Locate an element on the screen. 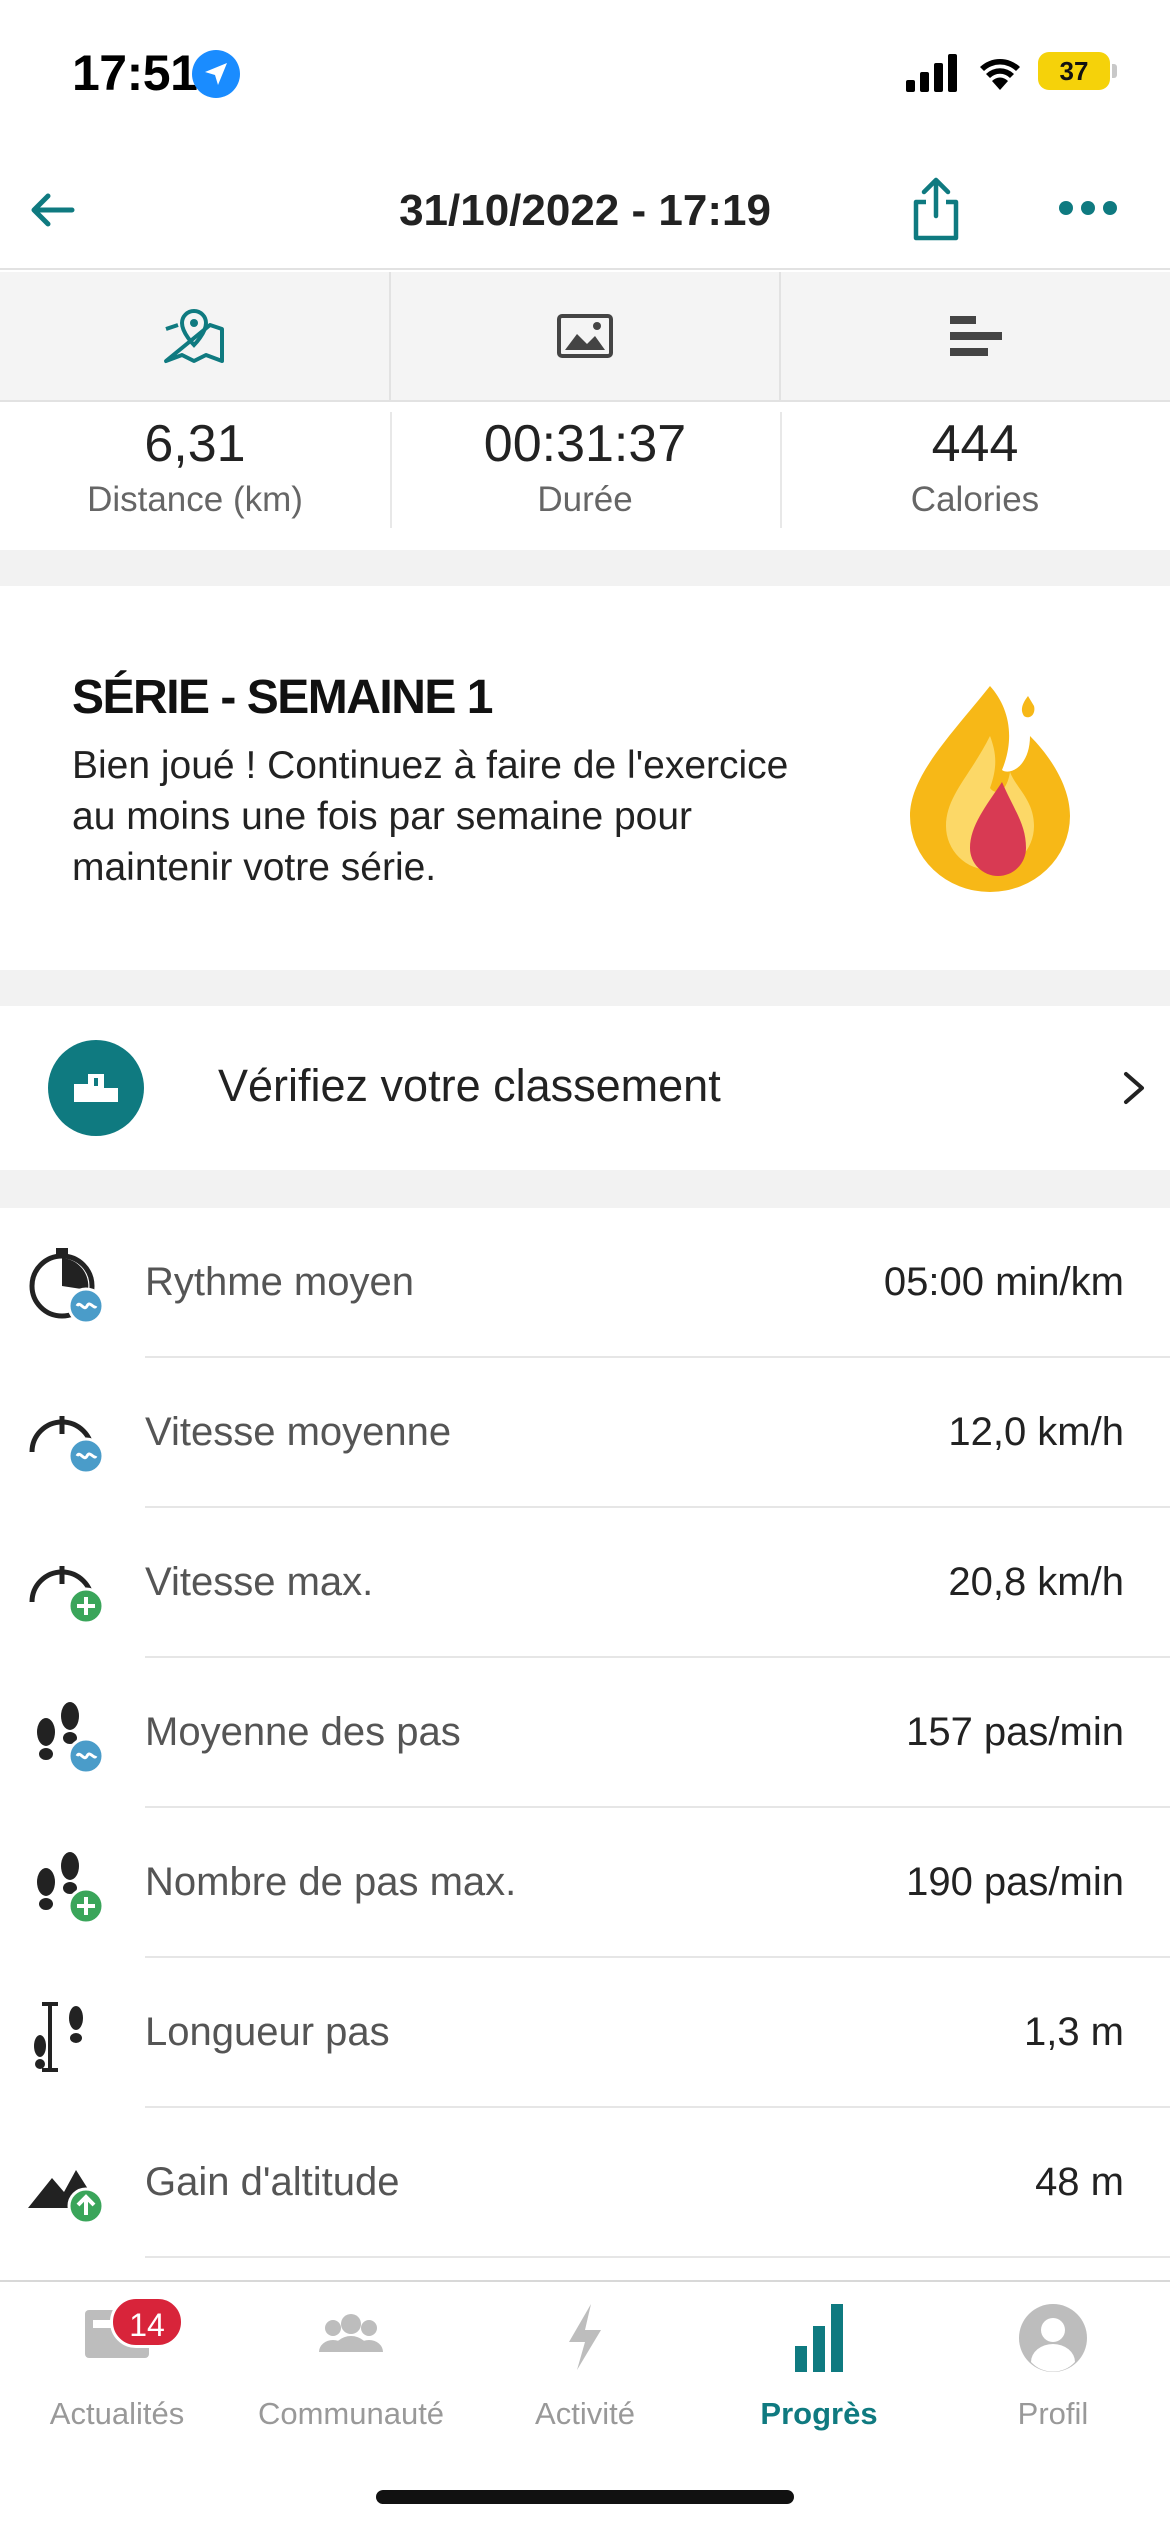 This screenshot has height=2532, width=1170. metric-value: 05:00 min/km is located at coordinates (1003, 1282).